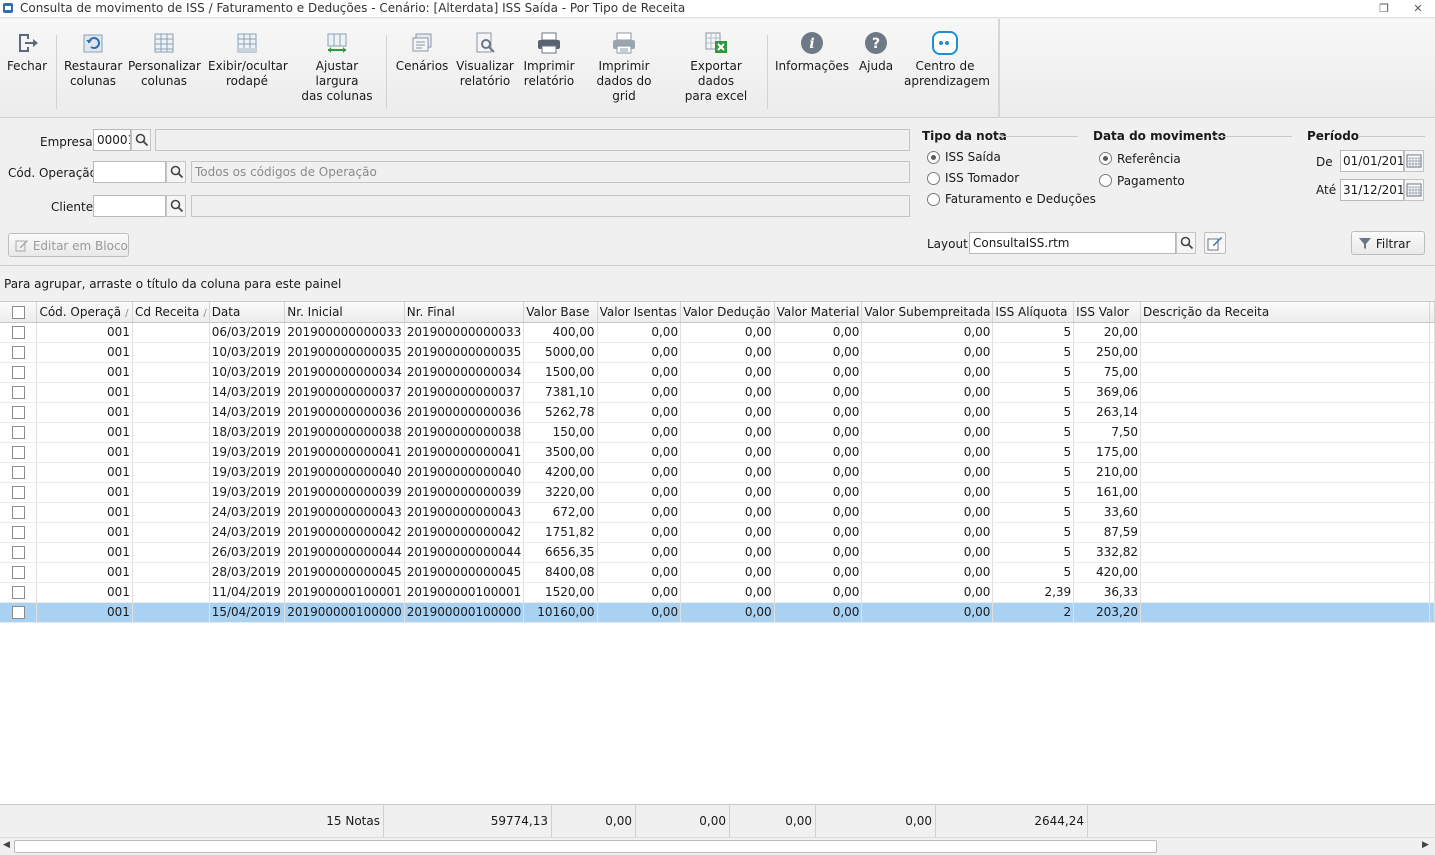 This screenshot has width=1435, height=855. What do you see at coordinates (464, 392) in the screenshot?
I see `table-cell: 201900000000037` at bounding box center [464, 392].